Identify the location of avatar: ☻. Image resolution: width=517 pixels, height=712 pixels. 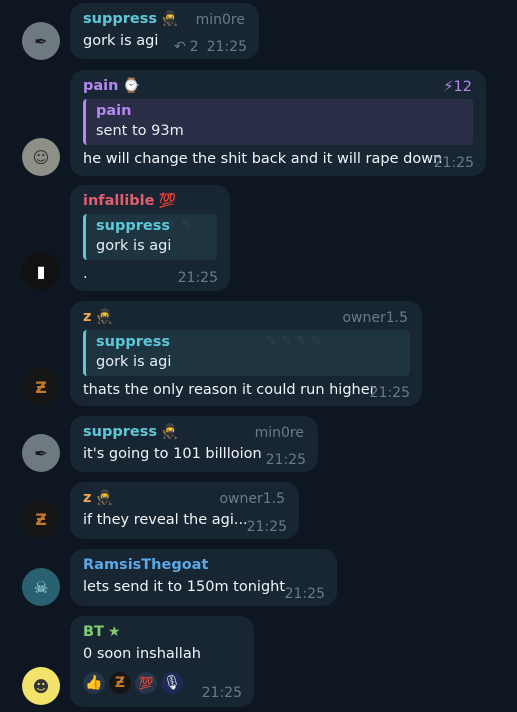
(41, 686).